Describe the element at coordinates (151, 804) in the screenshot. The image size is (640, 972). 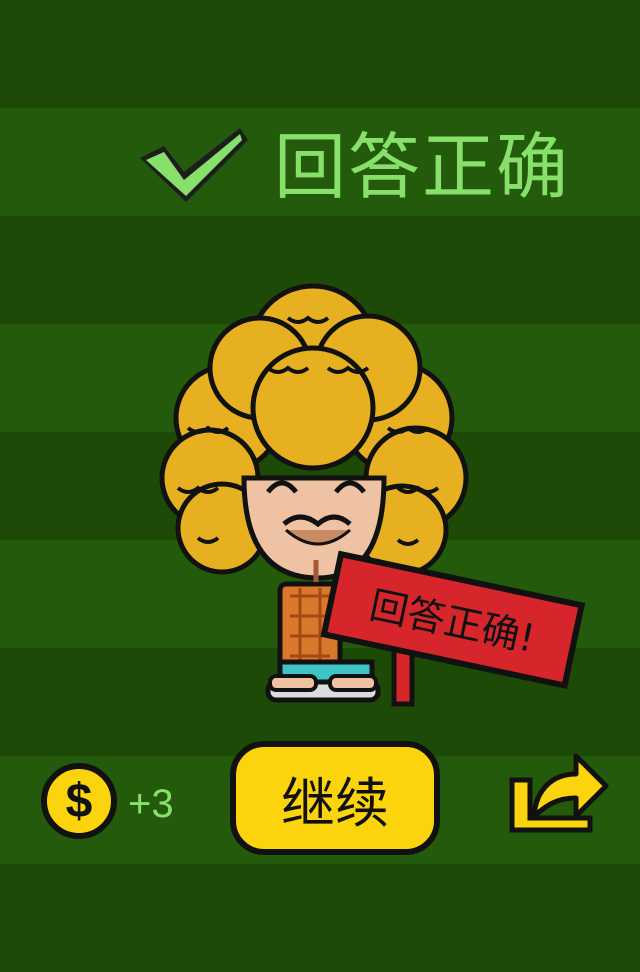
I see `reward-amount: +3` at that location.